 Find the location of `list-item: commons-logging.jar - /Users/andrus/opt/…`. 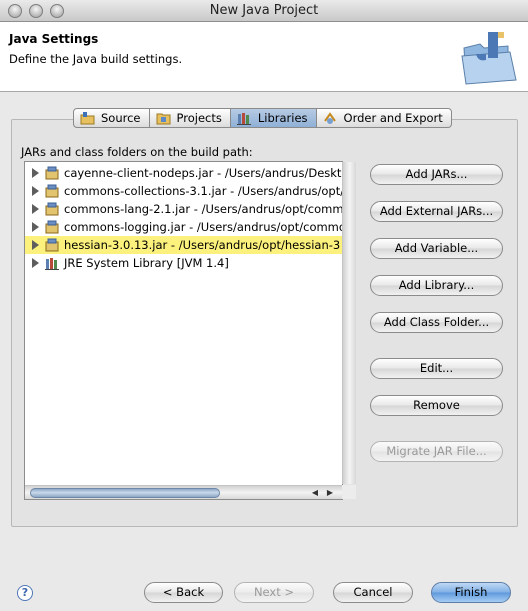

list-item: commons-logging.jar - /Users/andrus/opt/… is located at coordinates (184, 227).